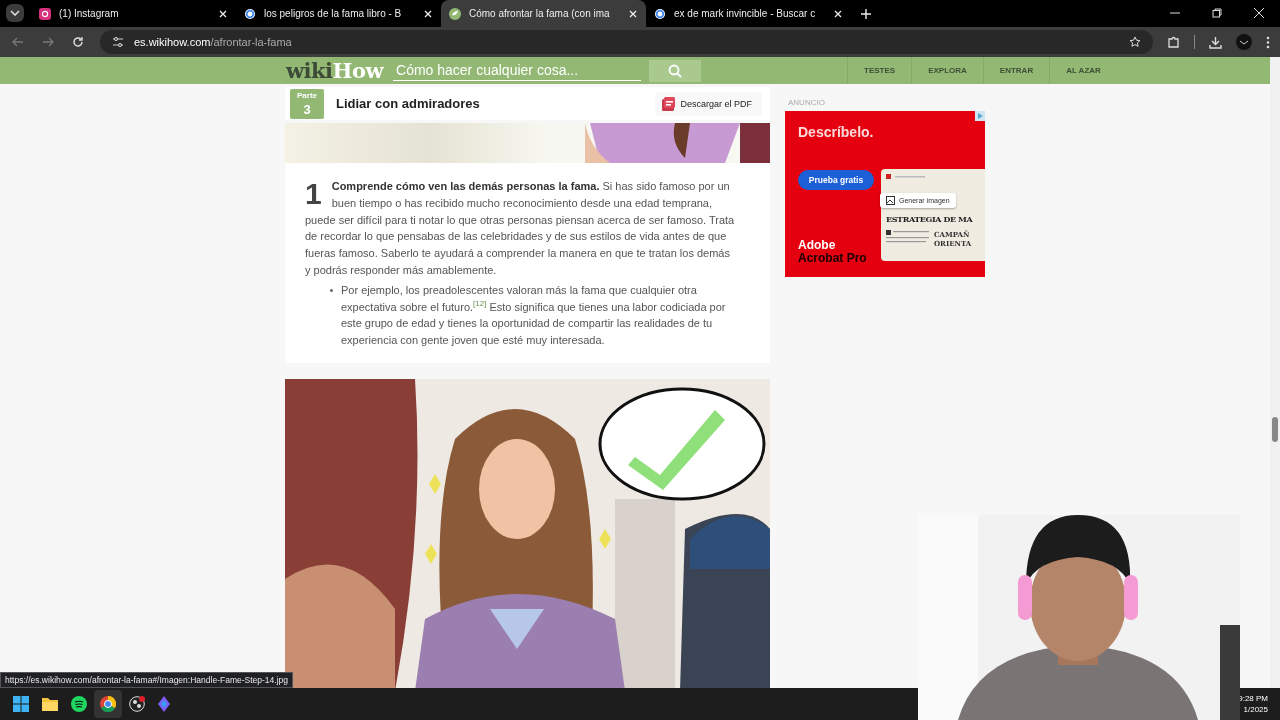 Image resolution: width=1280 pixels, height=720 pixels. What do you see at coordinates (1083, 70) in the screenshot?
I see `nav-link: AL AZAR` at bounding box center [1083, 70].